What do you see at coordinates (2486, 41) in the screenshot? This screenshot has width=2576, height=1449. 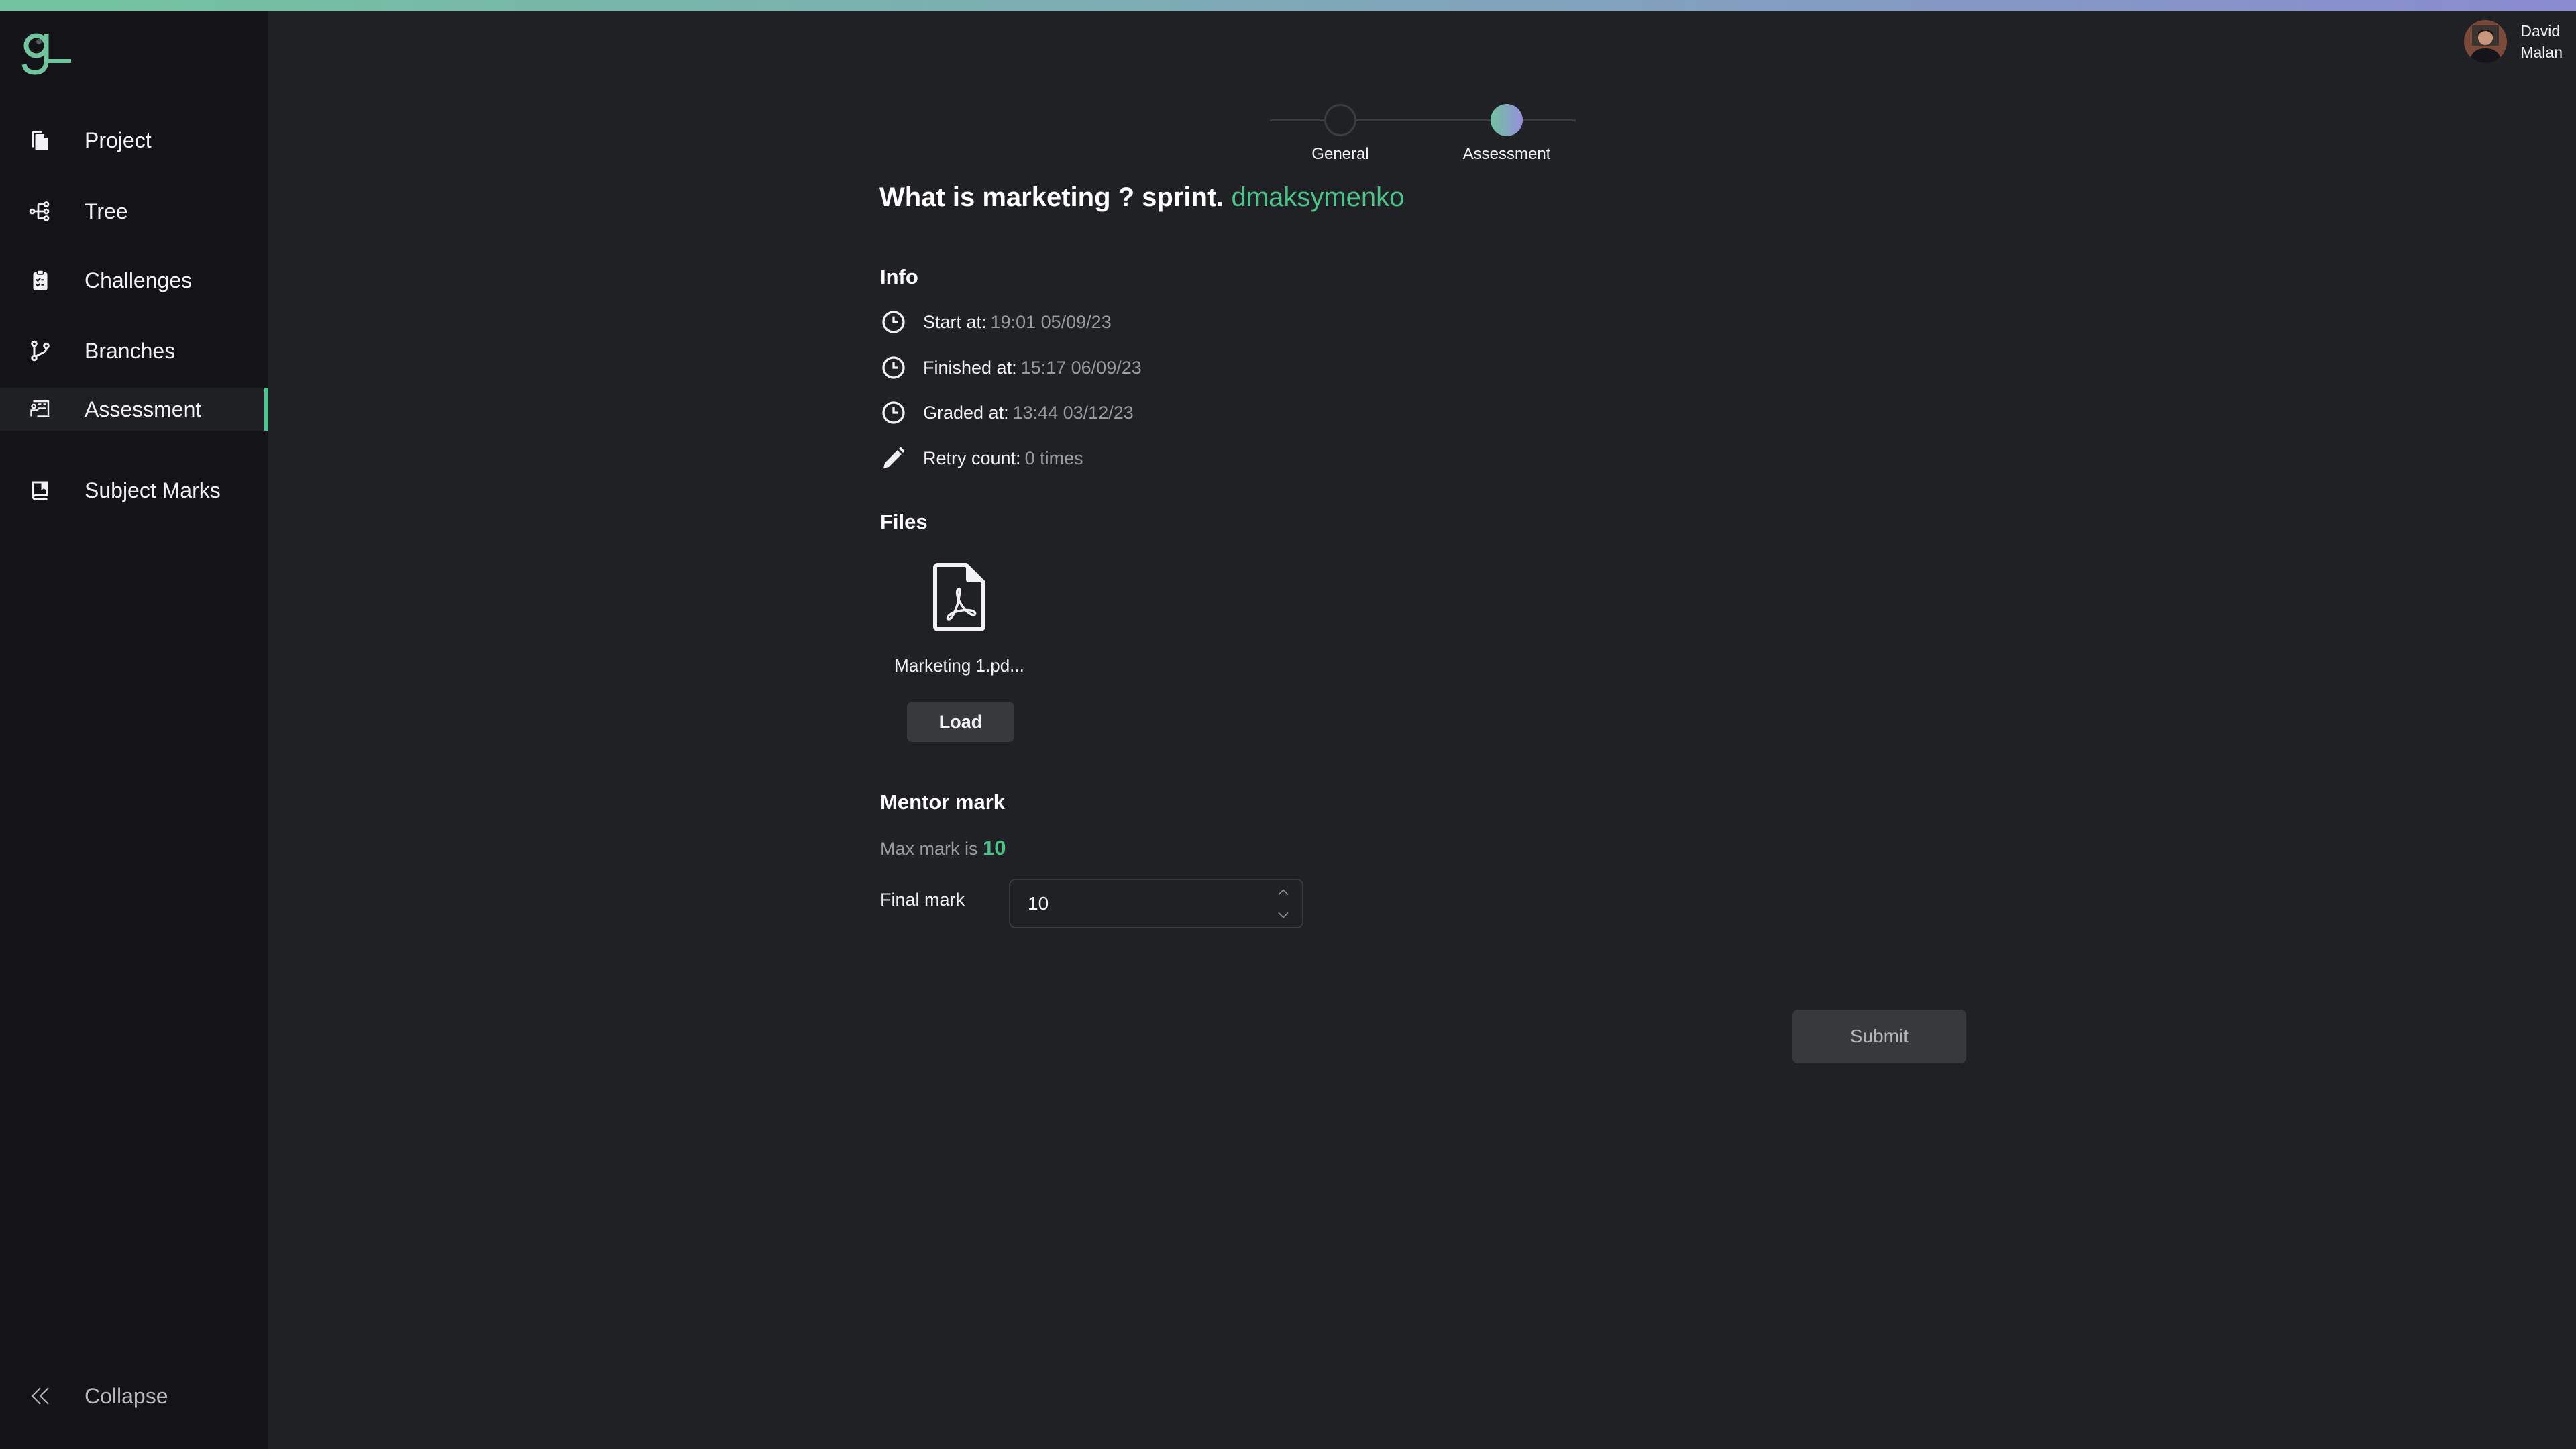 I see `avatar` at bounding box center [2486, 41].